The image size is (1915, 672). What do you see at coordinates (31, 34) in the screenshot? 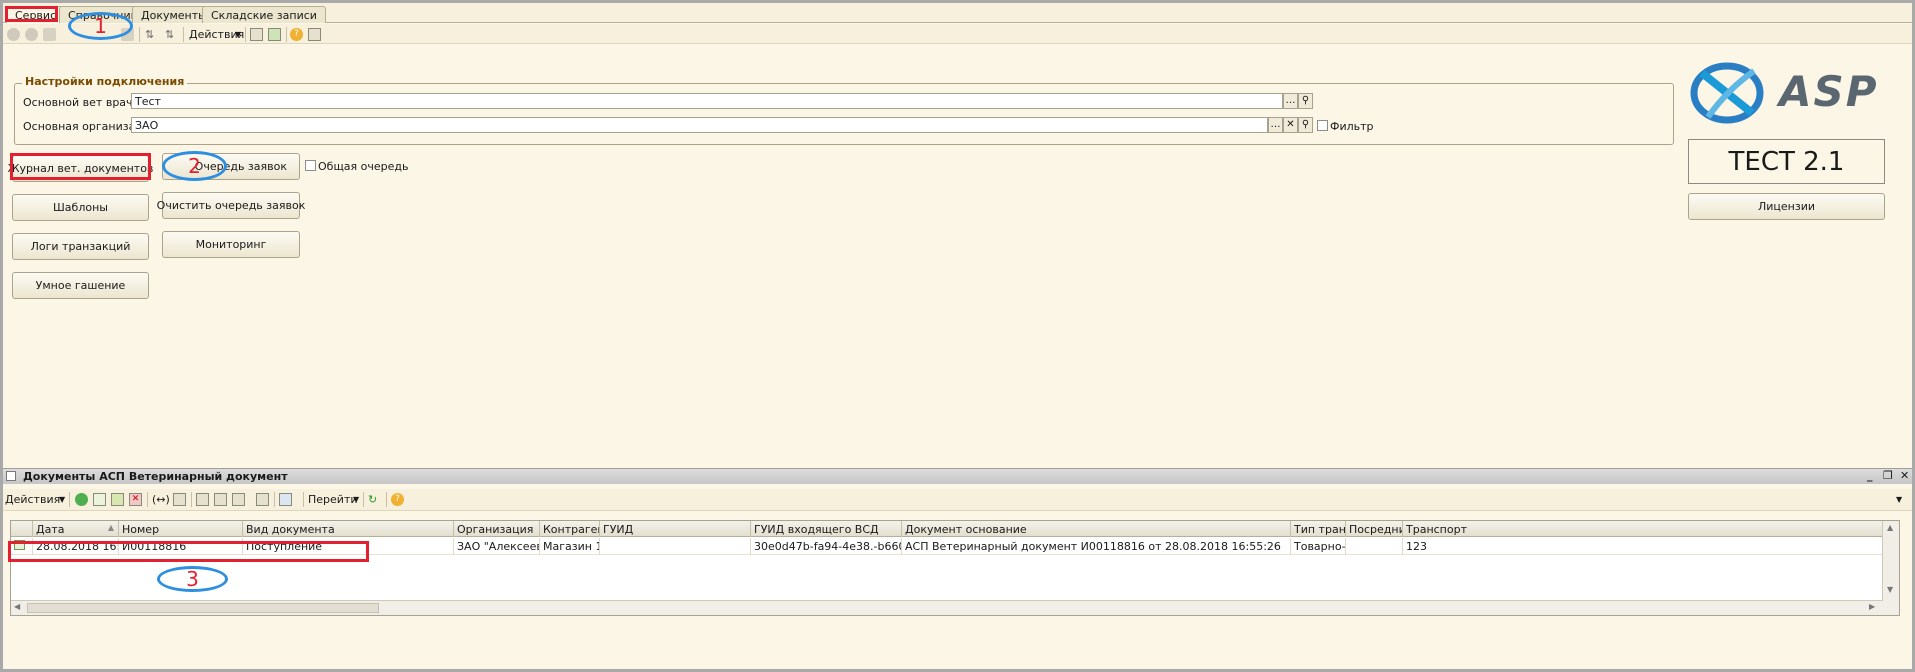
I see `forward-icon` at bounding box center [31, 34].